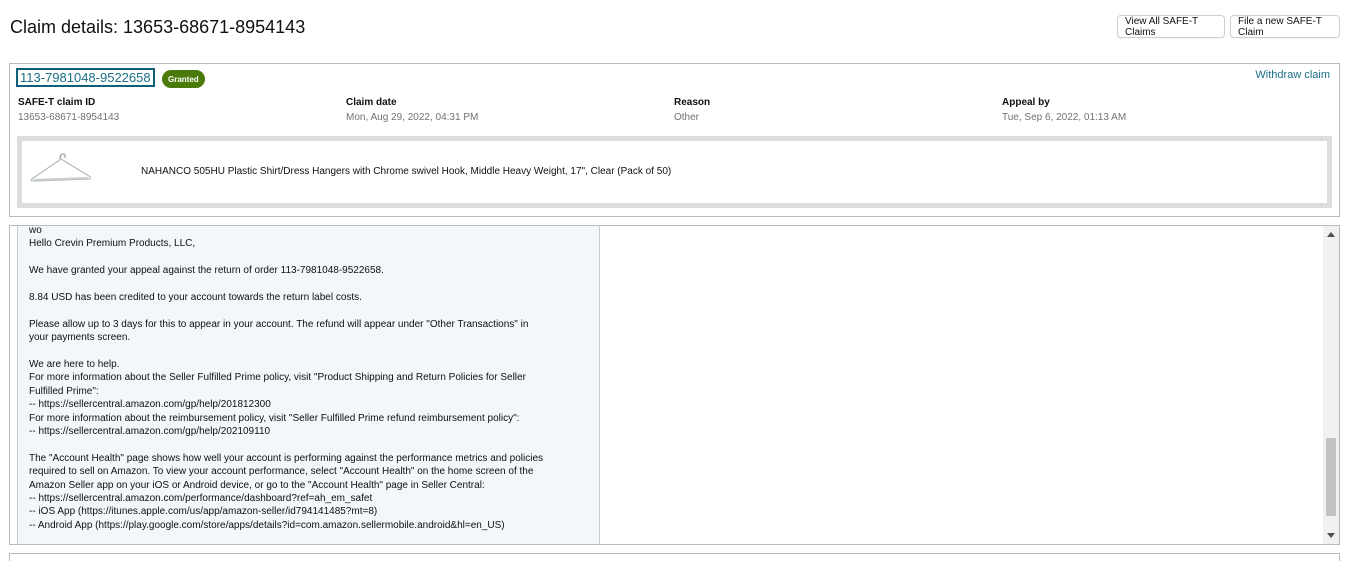 The image size is (1354, 561). I want to click on scroll-up-icon, so click(1331, 234).